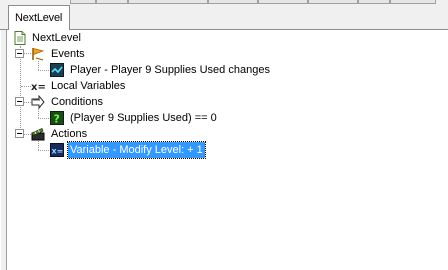  I want to click on question-icon: ?, so click(57, 118).